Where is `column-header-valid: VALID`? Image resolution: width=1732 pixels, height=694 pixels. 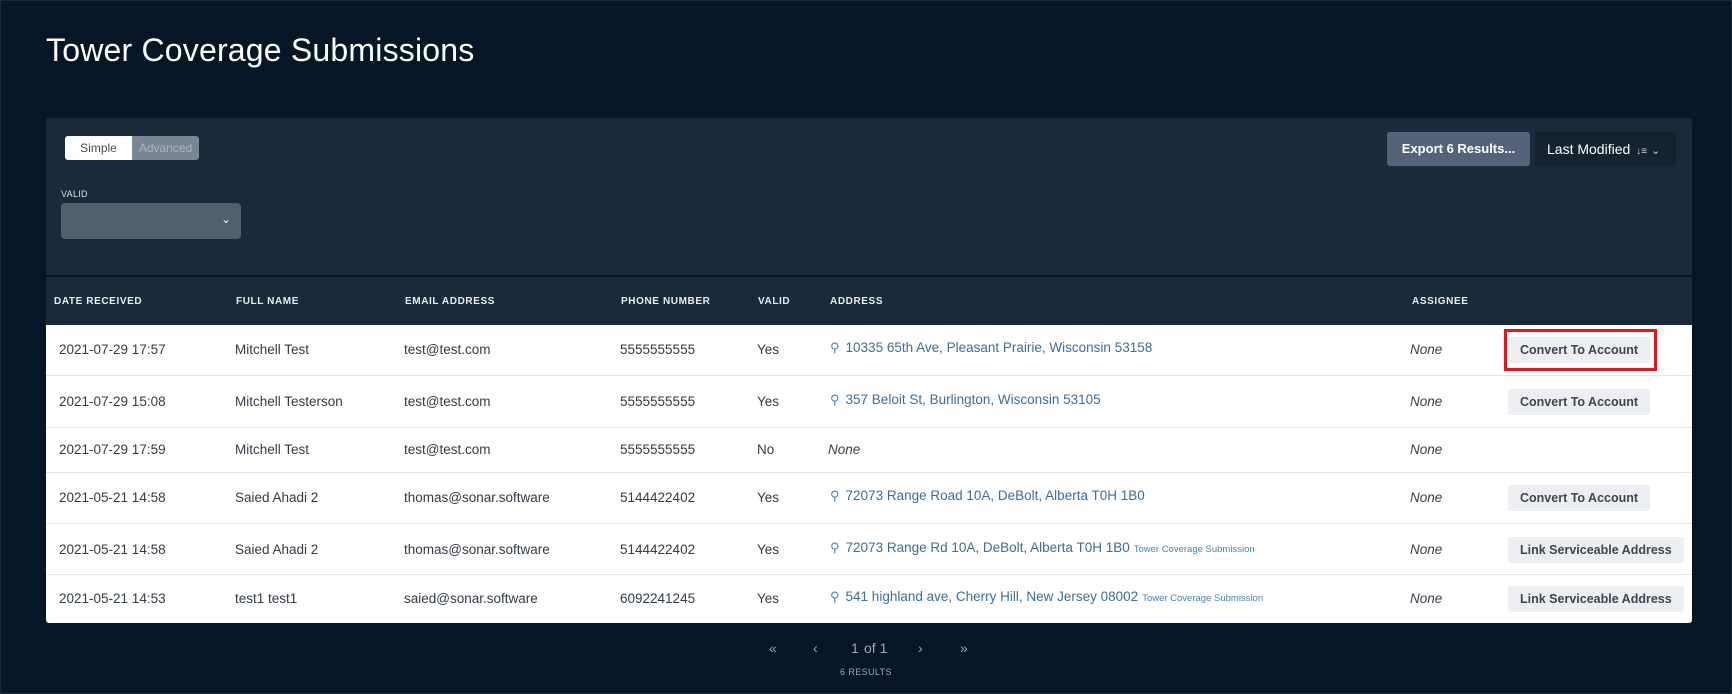 column-header-valid: VALID is located at coordinates (774, 301).